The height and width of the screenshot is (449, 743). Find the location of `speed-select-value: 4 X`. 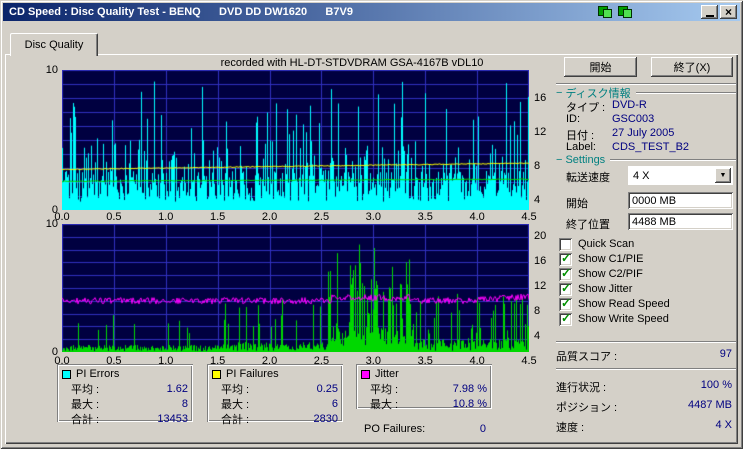

speed-select-value: 4 X is located at coordinates (641, 175).